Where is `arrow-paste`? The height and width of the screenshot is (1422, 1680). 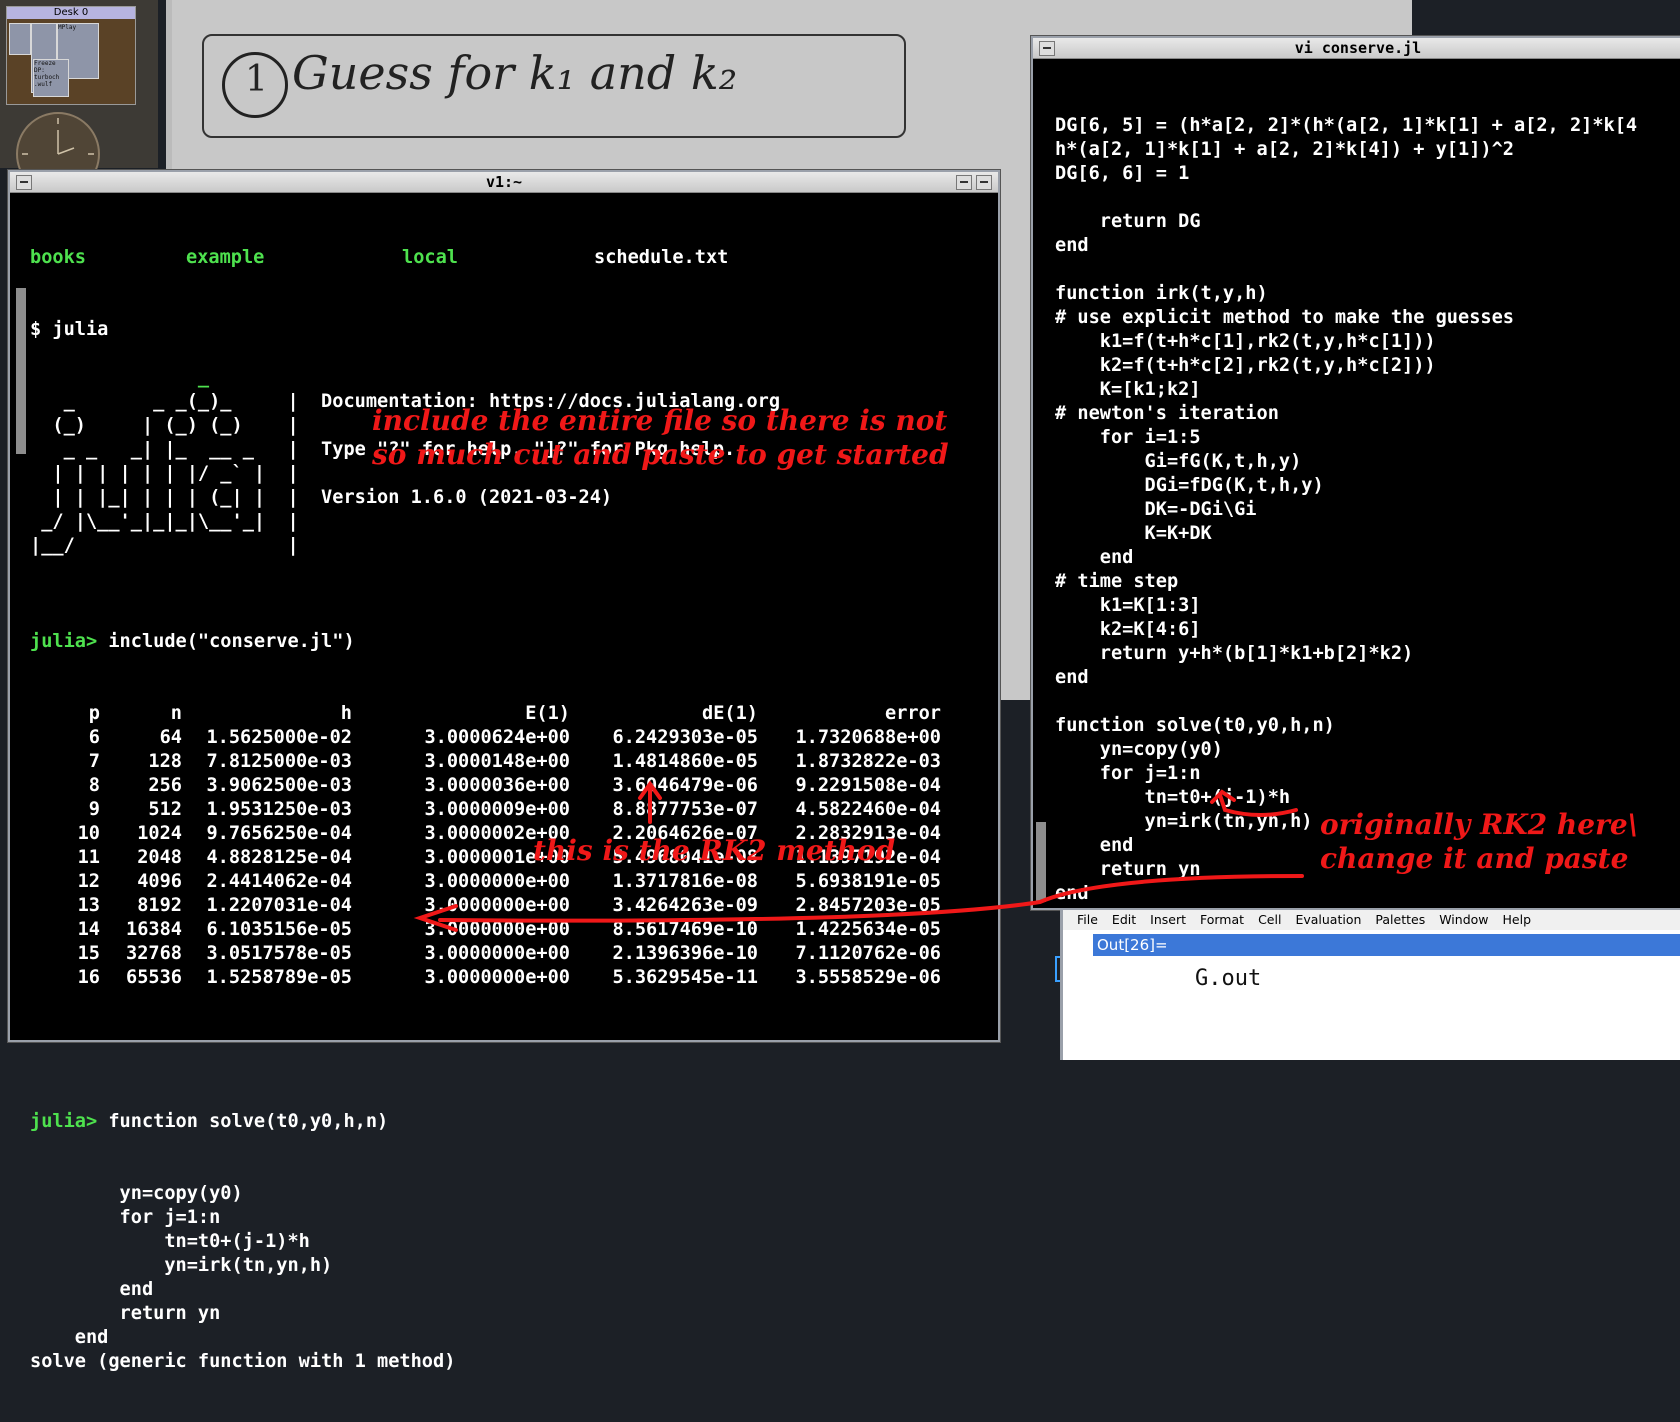 arrow-paste is located at coordinates (871, 898).